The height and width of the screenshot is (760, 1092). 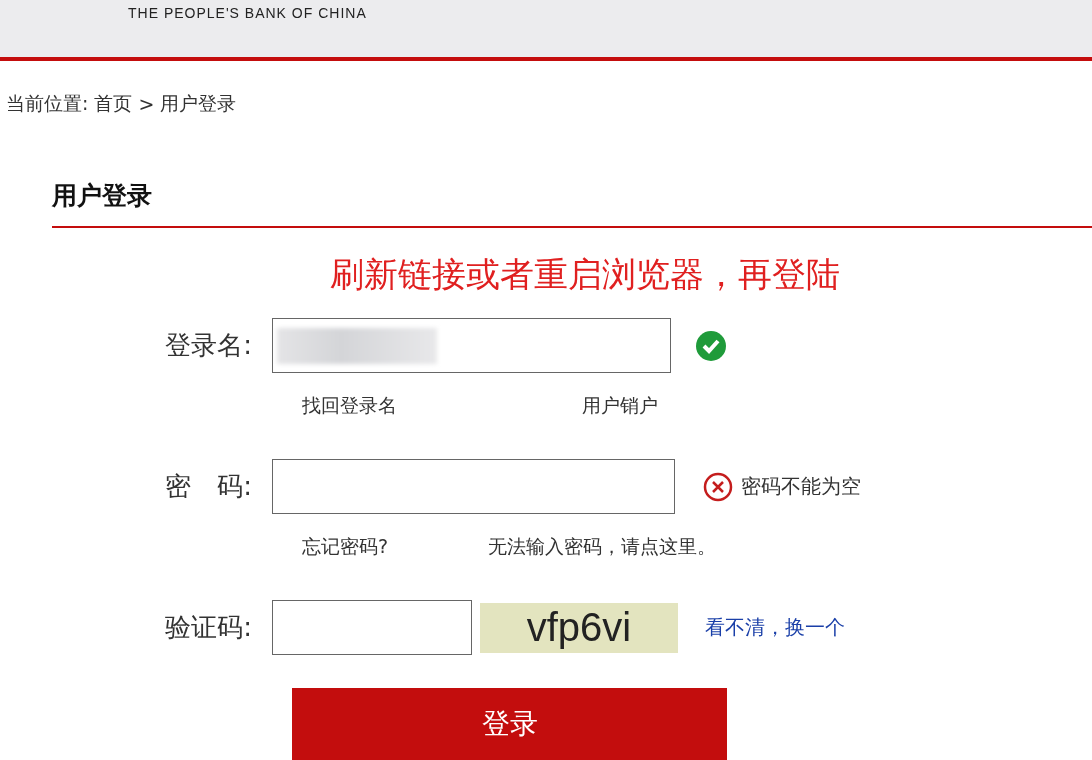 I want to click on check-icon, so click(x=711, y=345).